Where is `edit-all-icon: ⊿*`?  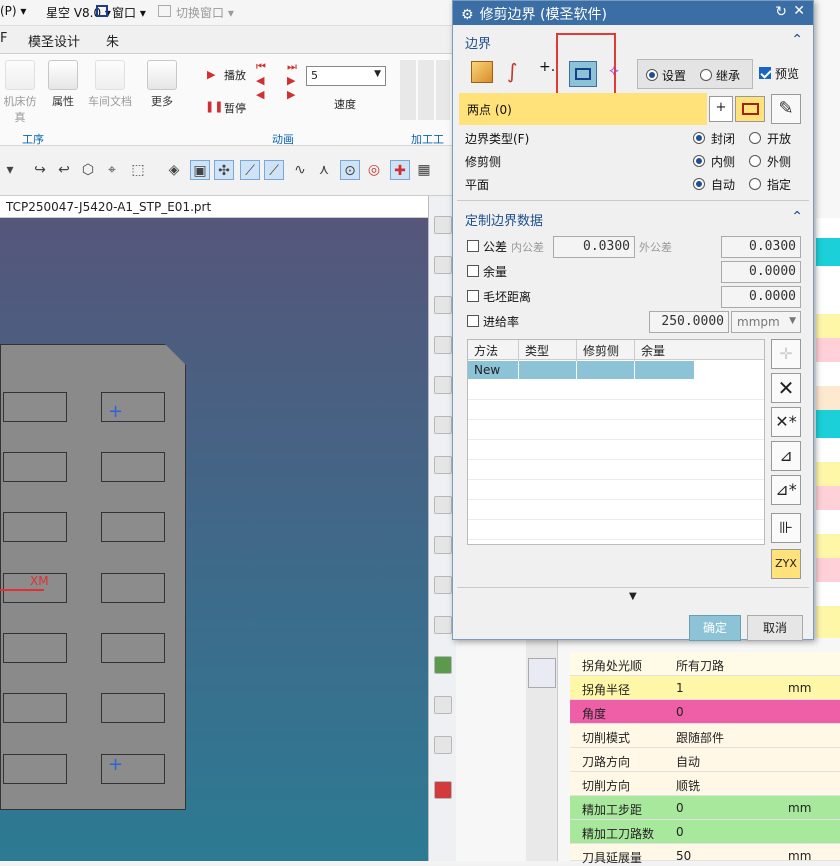
edit-all-icon: ⊿* is located at coordinates (786, 490).